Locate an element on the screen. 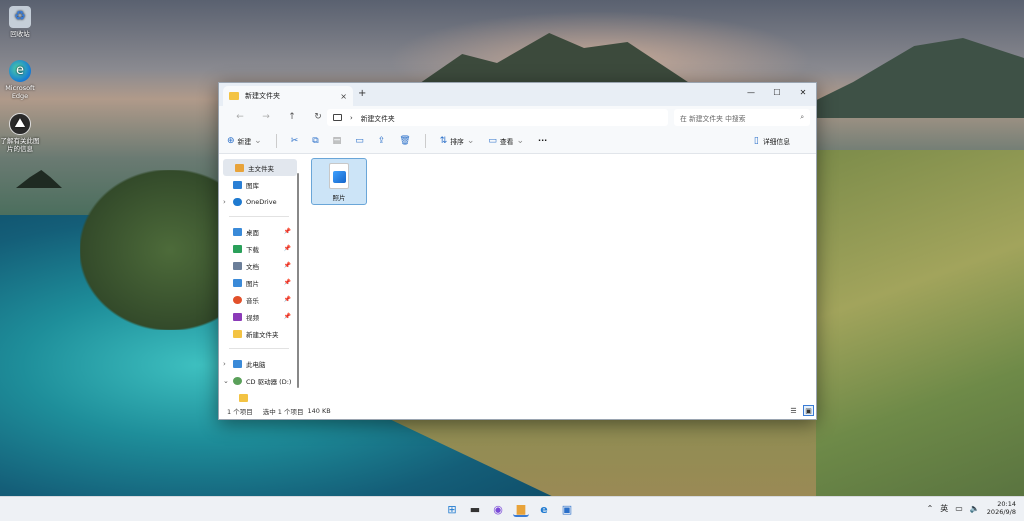  nav-item-videos: 视频 📌 is located at coordinates (260, 316).